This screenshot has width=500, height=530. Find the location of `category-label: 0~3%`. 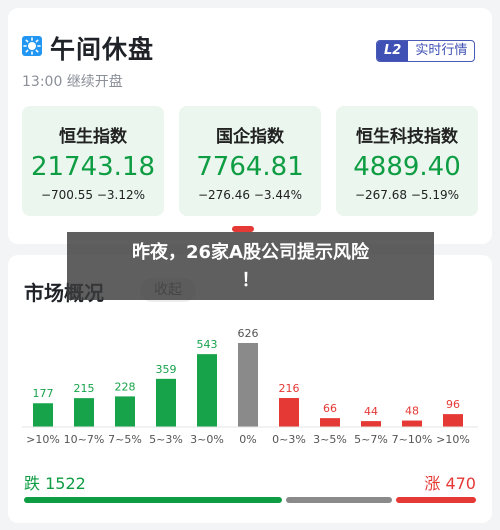

category-label: 0~3% is located at coordinates (289, 439).